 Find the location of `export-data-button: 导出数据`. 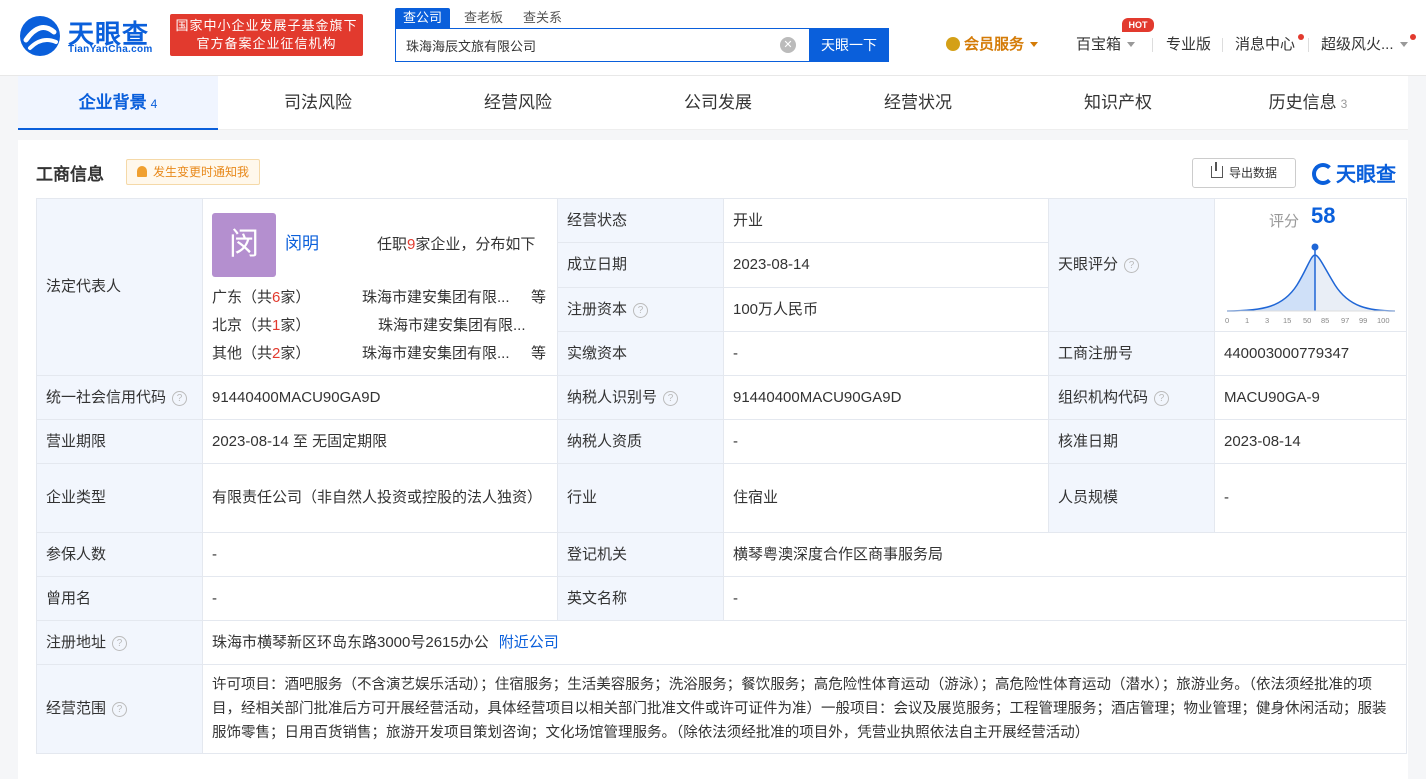

export-data-button: 导出数据 is located at coordinates (1244, 173).